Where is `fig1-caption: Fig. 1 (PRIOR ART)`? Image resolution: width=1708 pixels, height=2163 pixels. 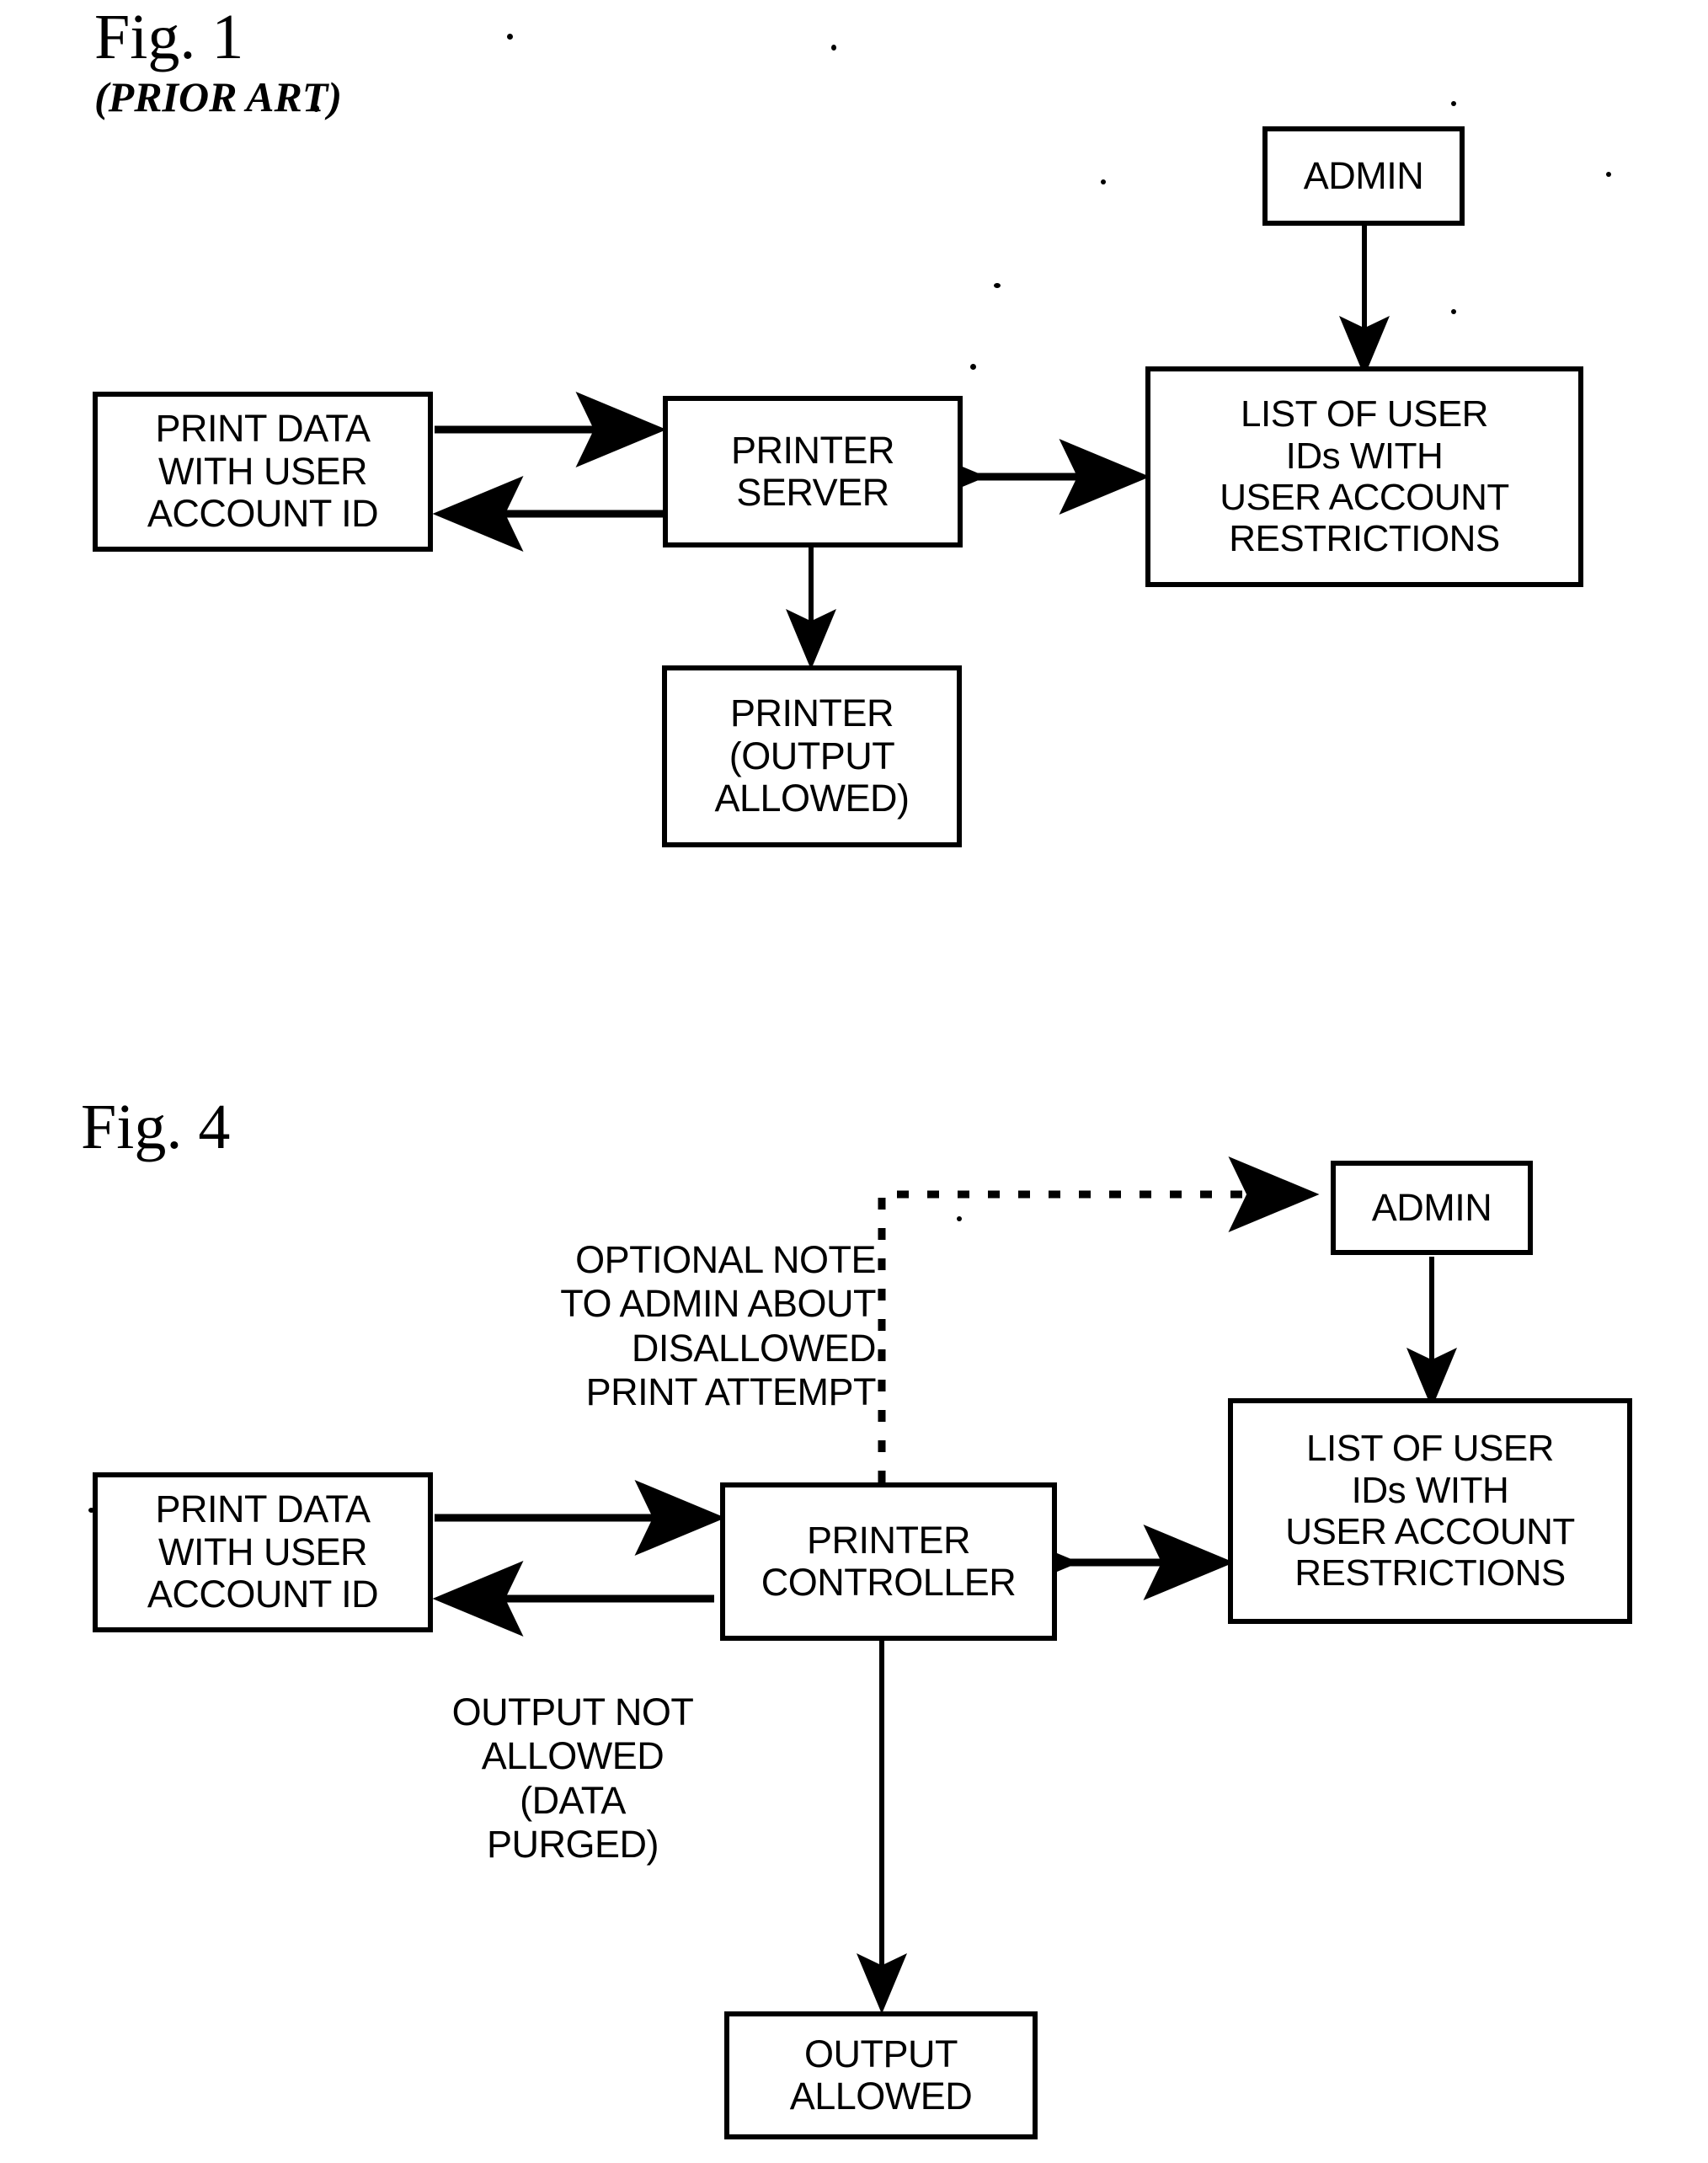 fig1-caption: Fig. 1 (PRIOR ART) is located at coordinates (218, 61).